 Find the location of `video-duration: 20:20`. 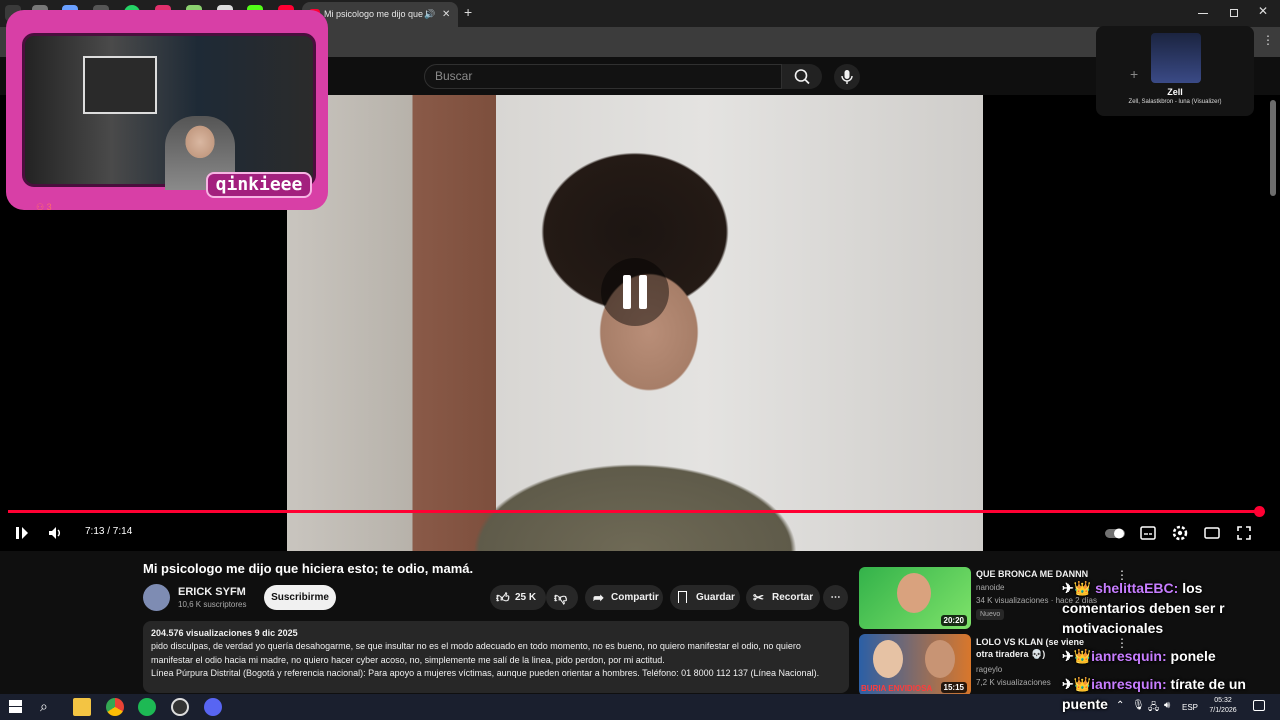

video-duration: 20:20 is located at coordinates (953, 620).